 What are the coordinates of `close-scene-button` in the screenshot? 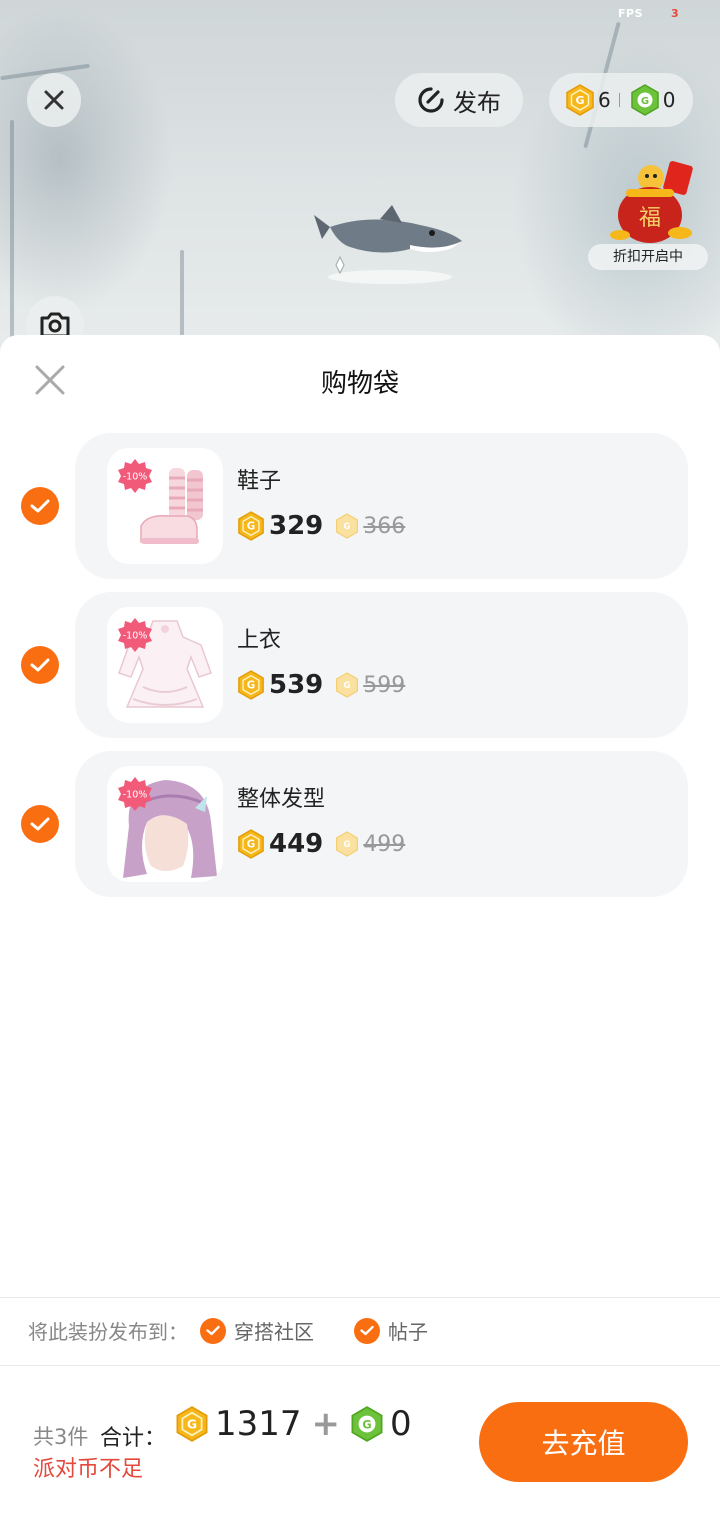 It's located at (54, 100).